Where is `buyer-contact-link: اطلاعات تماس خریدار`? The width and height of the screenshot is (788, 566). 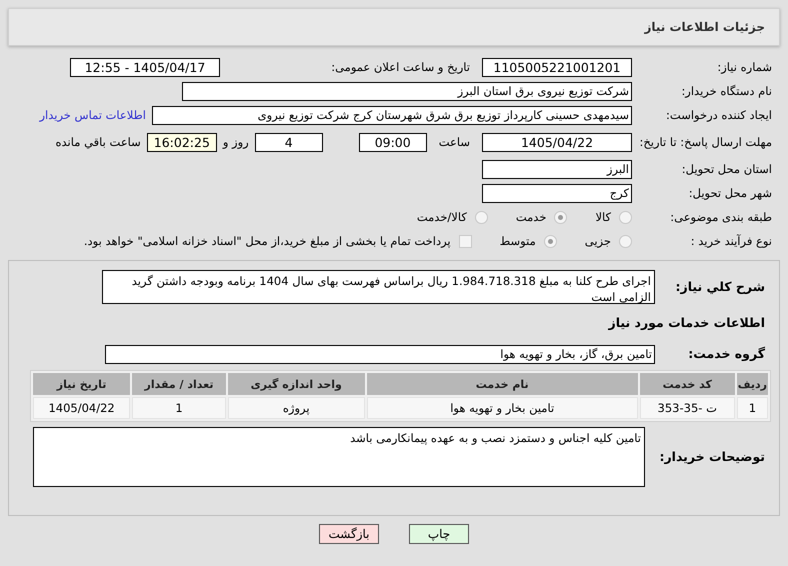
buyer-contact-link: اطلاعات تماس خریدار is located at coordinates (92, 115).